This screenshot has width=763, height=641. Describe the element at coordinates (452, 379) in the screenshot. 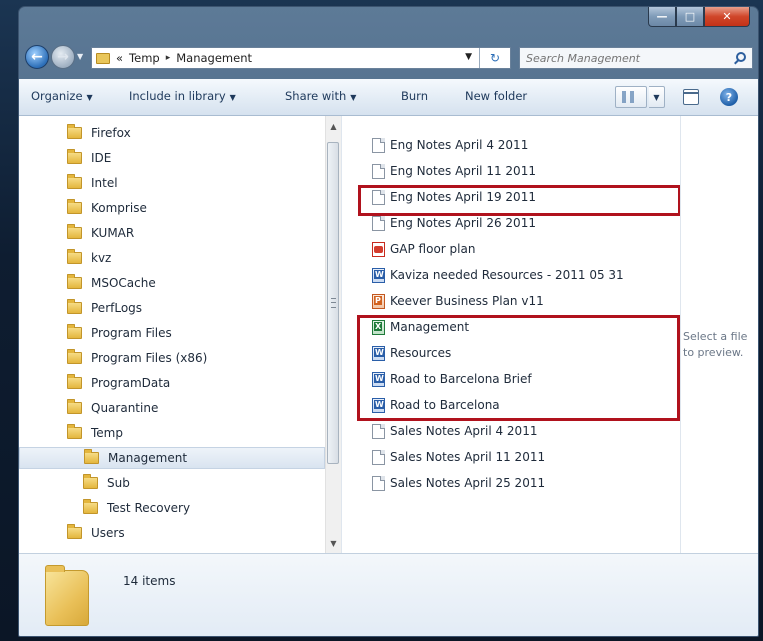

I see `file-road-to-barcelona-brief: Road to Barcelona Brief` at that location.